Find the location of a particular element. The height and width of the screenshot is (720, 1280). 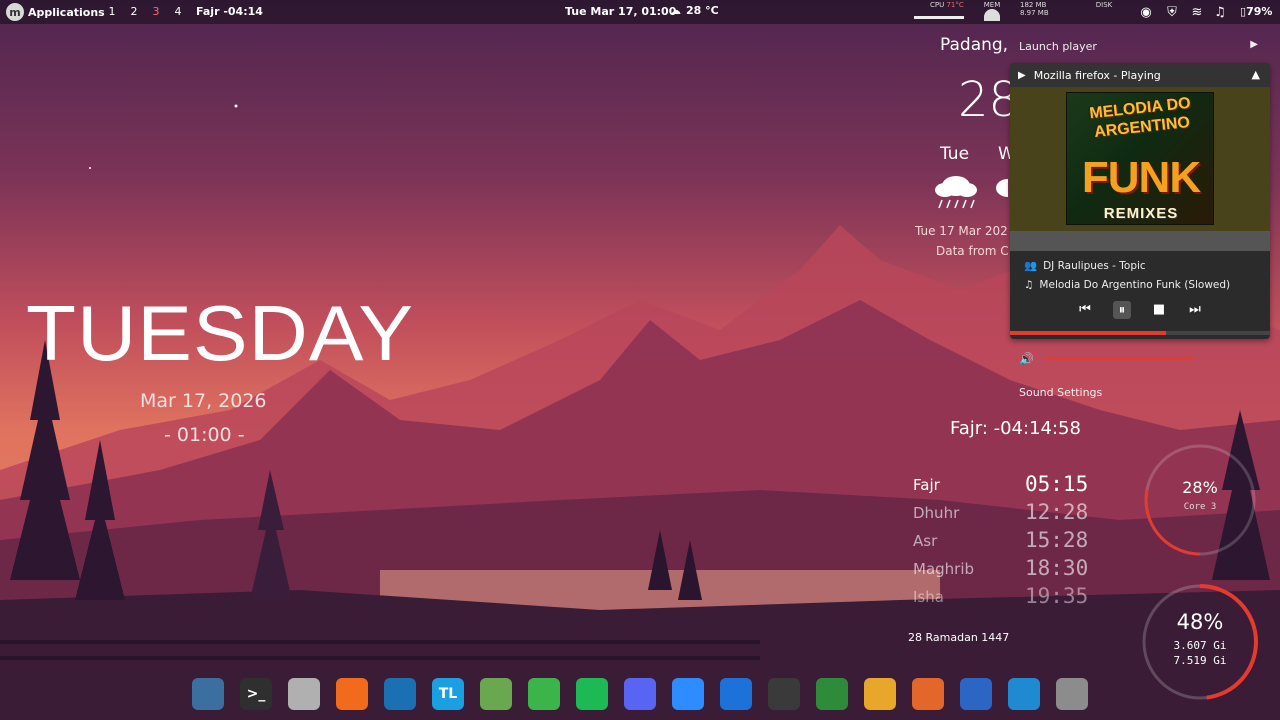

volume-row: 🔊 is located at coordinates (1109, 360).